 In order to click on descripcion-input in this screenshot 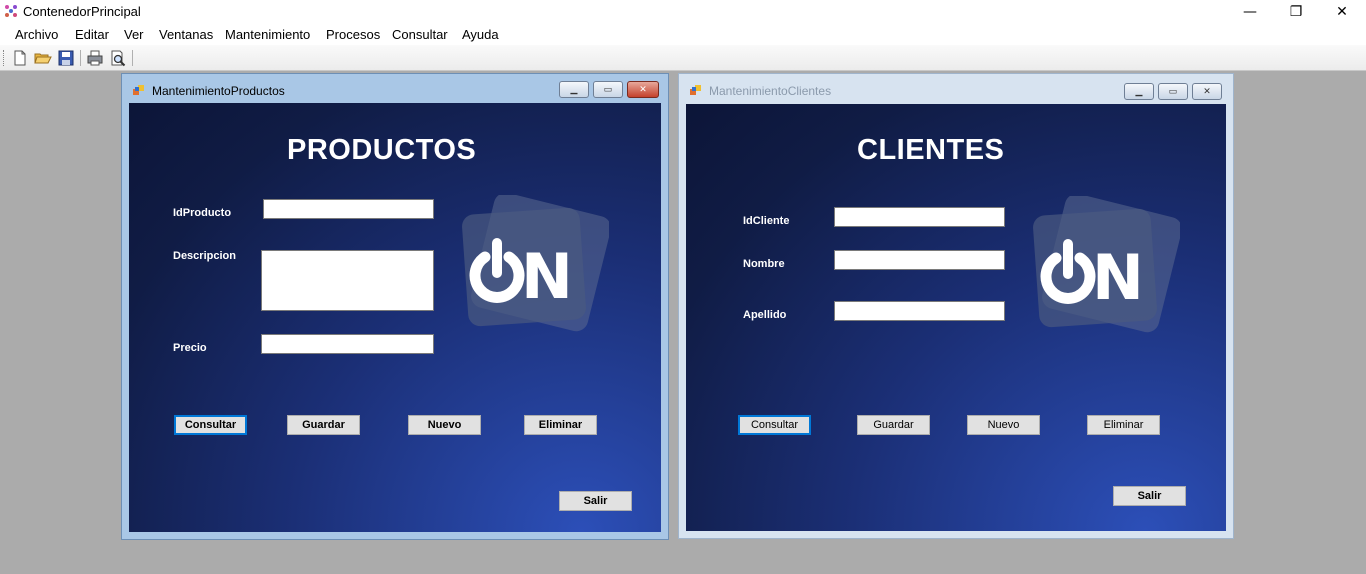, I will do `click(347, 280)`.